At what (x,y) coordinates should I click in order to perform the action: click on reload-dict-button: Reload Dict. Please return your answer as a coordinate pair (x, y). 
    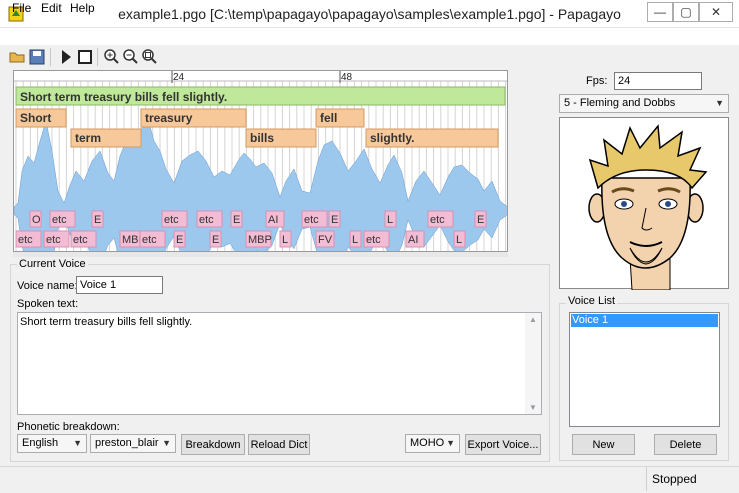
    Looking at the image, I should click on (279, 444).